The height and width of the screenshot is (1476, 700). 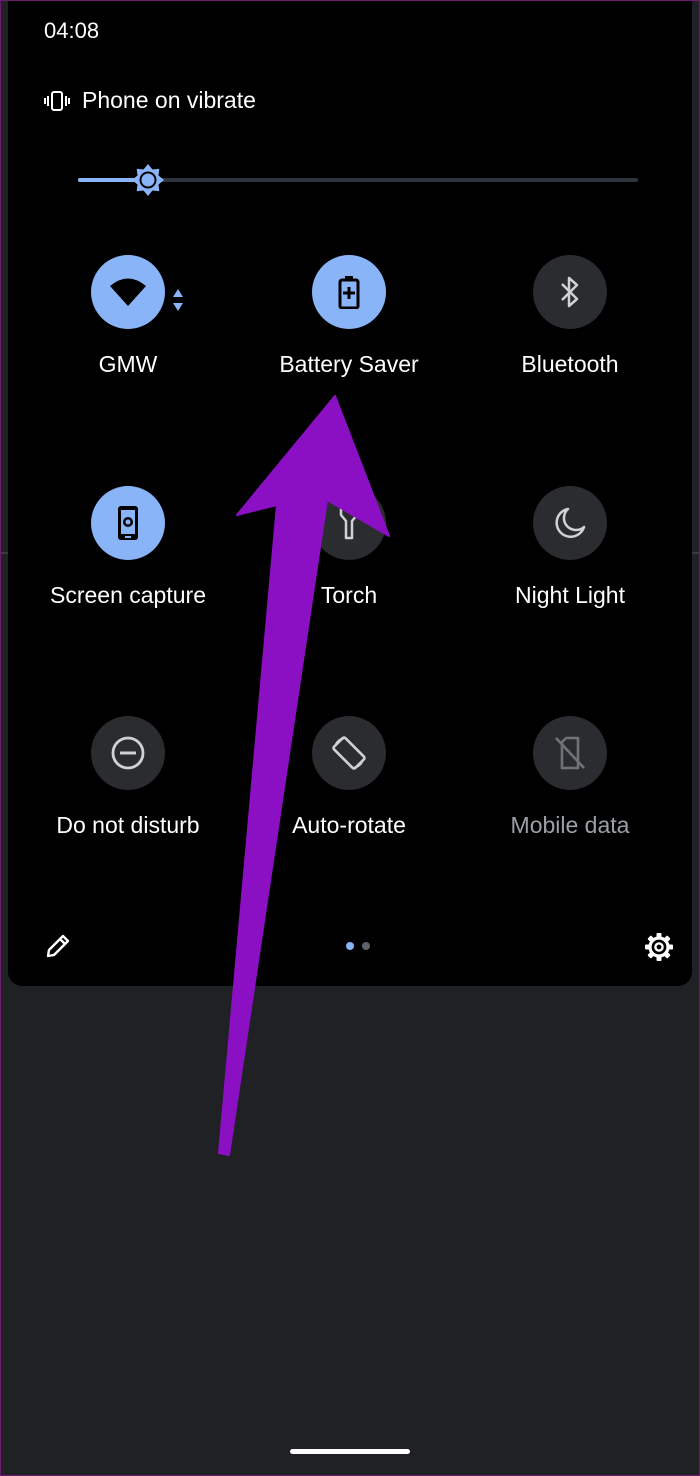 What do you see at coordinates (304, 775) in the screenshot?
I see `annotation-arrow` at bounding box center [304, 775].